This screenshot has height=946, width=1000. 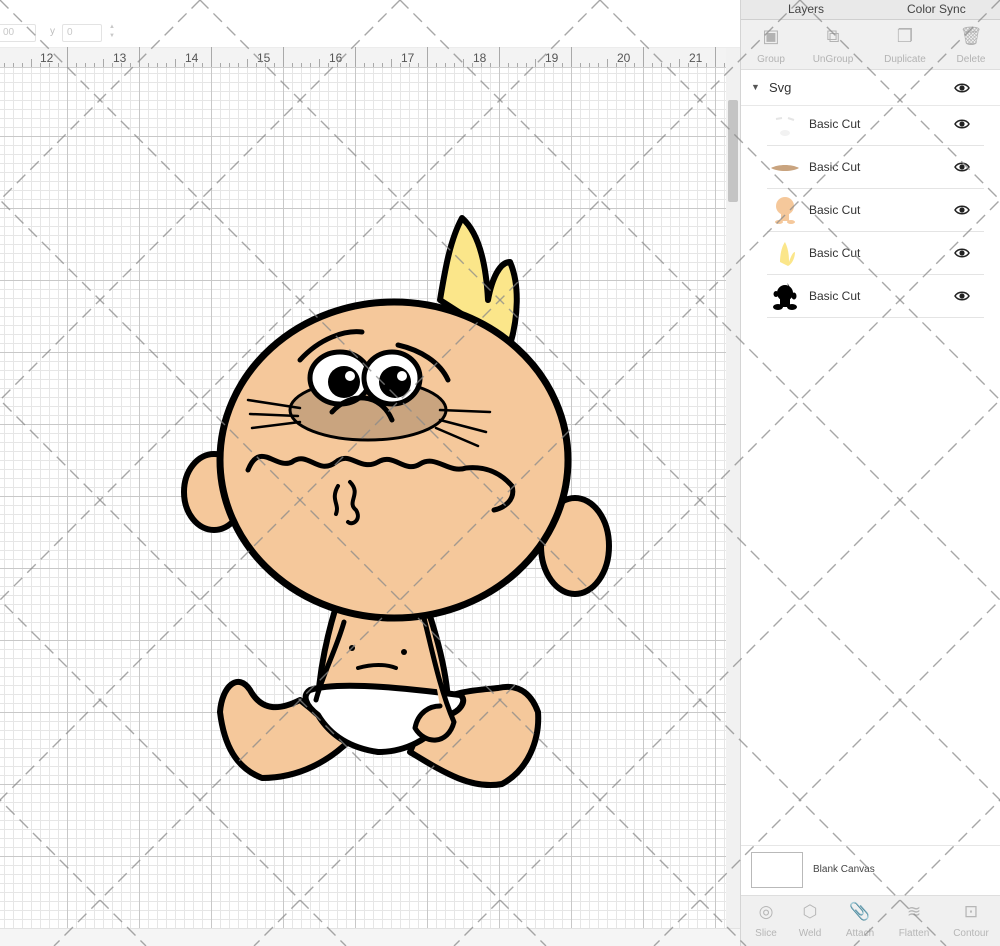 I want to click on group-label: Group, so click(x=771, y=59).